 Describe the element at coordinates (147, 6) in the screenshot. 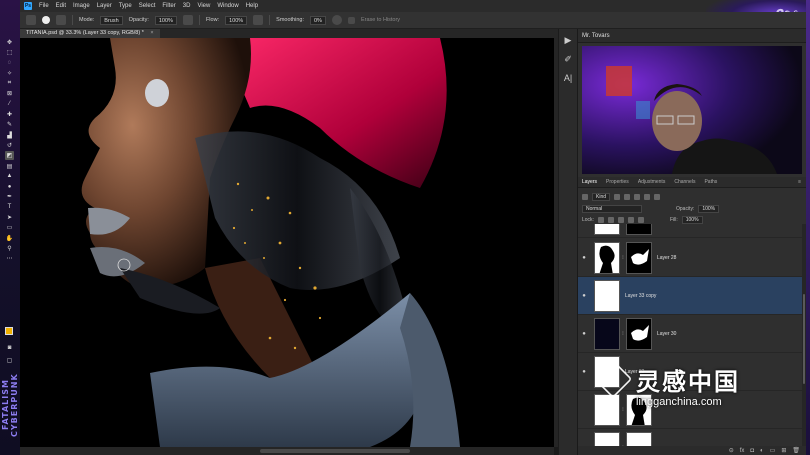

I see `menu-select: Select` at that location.